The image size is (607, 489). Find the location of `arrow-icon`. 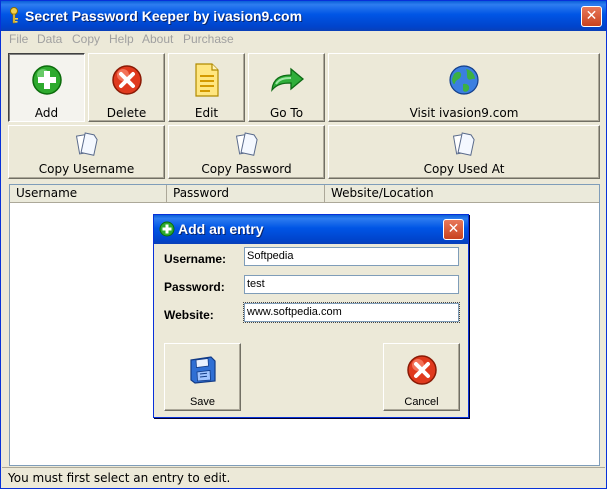

arrow-icon is located at coordinates (287, 79).